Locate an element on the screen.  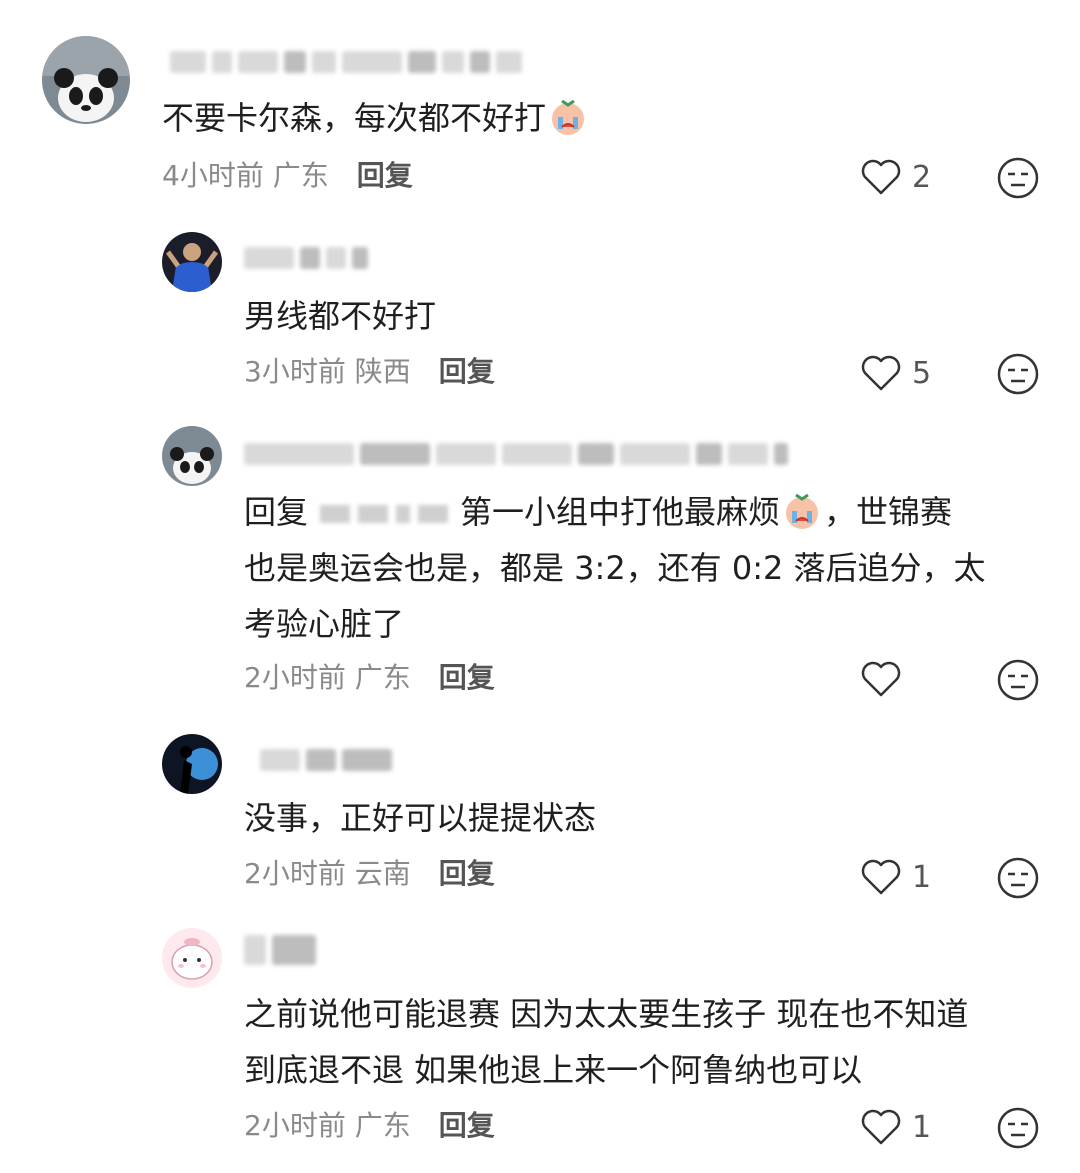
silhouette-avatar-image is located at coordinates (192, 764).